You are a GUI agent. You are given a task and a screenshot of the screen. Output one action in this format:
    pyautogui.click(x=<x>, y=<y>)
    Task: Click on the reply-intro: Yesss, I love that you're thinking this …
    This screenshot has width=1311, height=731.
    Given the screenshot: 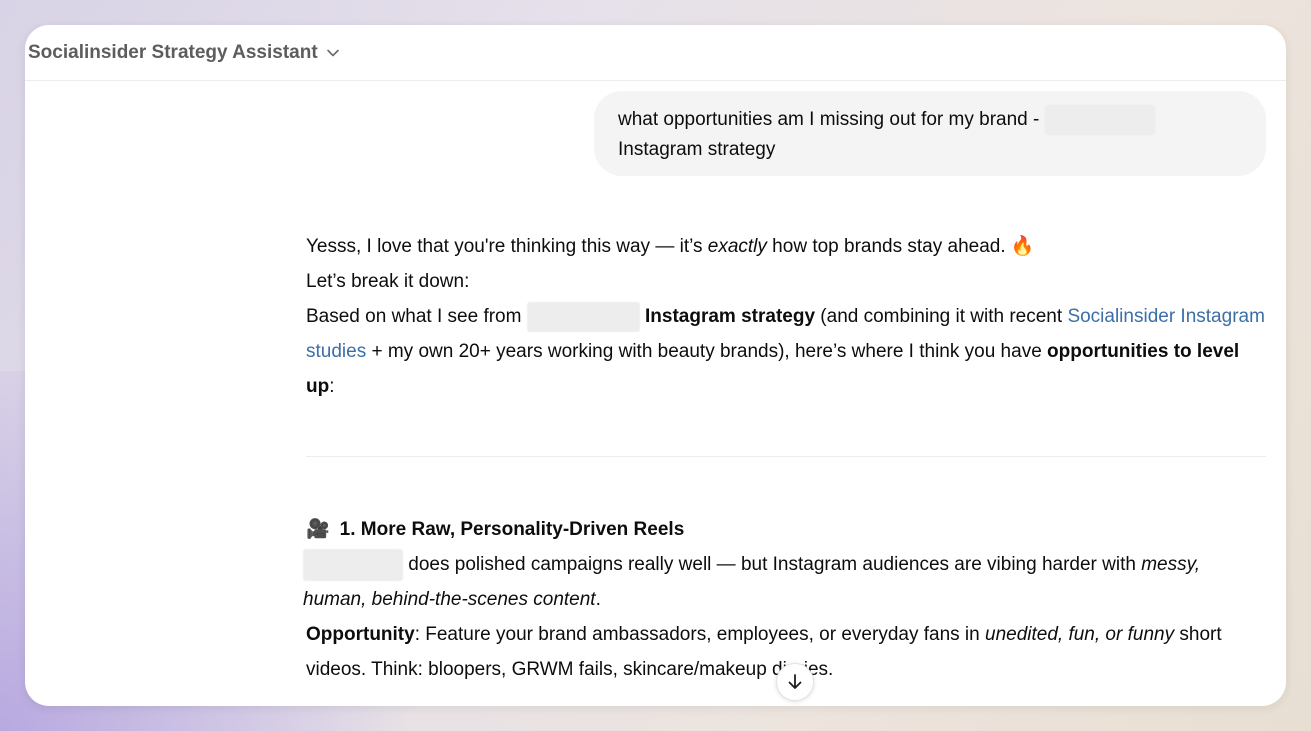 What is the action you would take?
    pyautogui.click(x=670, y=246)
    